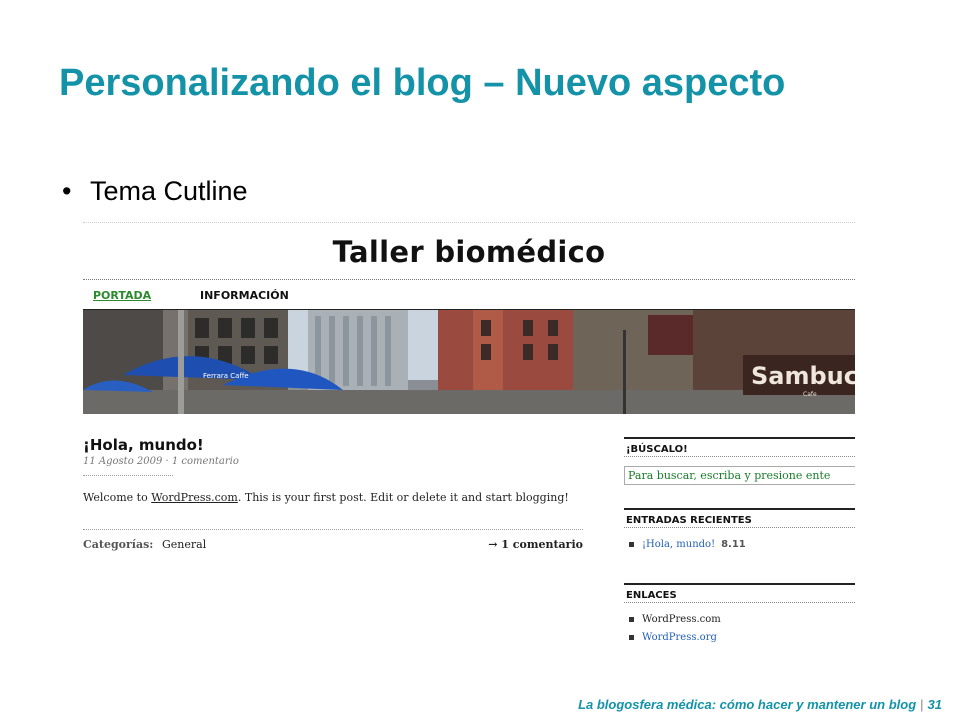 The width and height of the screenshot is (960, 720). What do you see at coordinates (169, 191) in the screenshot?
I see `bullet-text: Tema Cutline` at bounding box center [169, 191].